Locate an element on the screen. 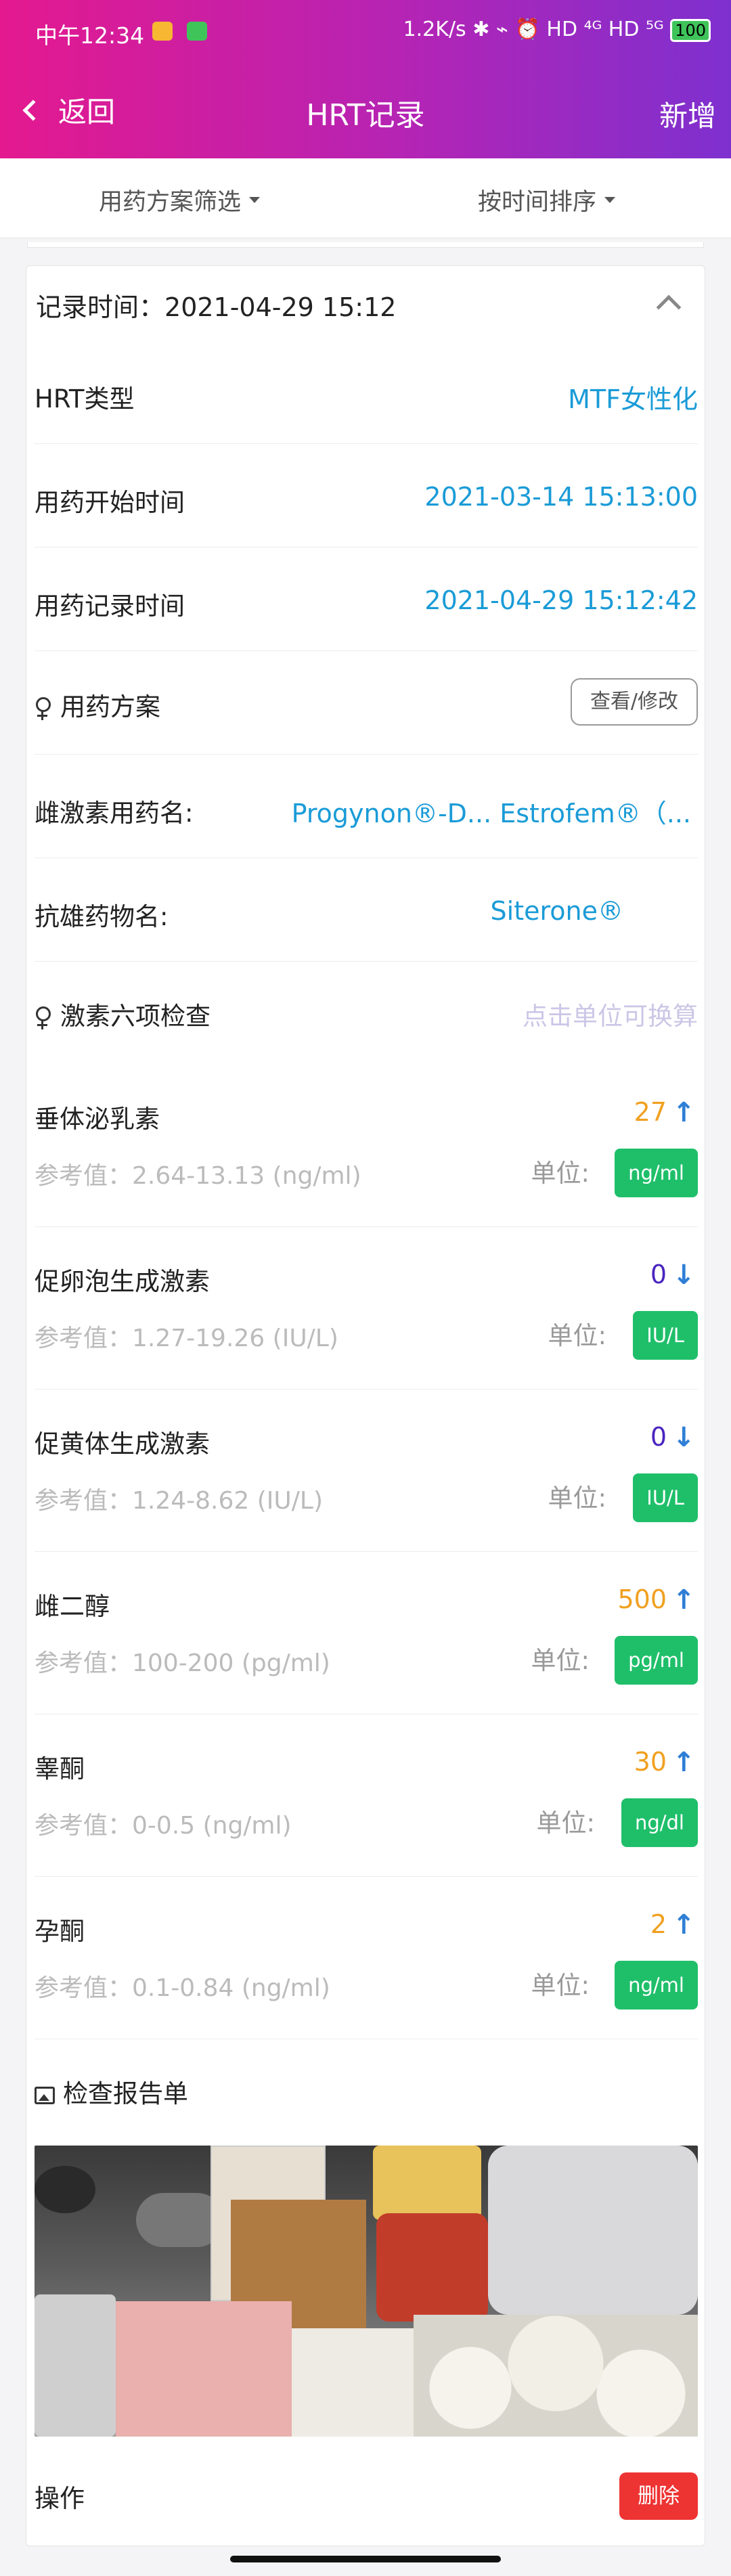 Image resolution: width=731 pixels, height=2576 pixels. hormone-name: 睾酮 is located at coordinates (60, 1768).